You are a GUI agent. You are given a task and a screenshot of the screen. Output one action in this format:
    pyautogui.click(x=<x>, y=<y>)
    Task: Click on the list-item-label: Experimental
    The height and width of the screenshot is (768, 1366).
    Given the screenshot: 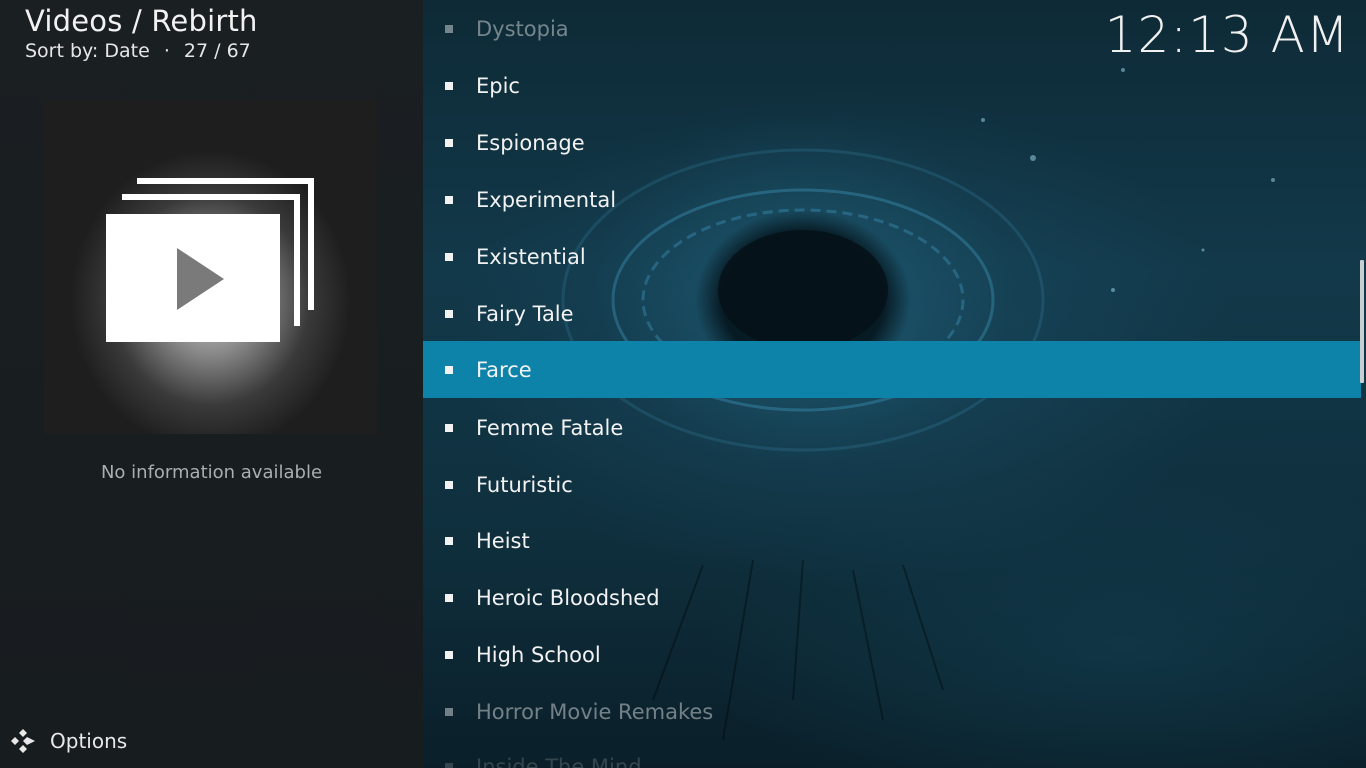 What is the action you would take?
    pyautogui.click(x=546, y=199)
    